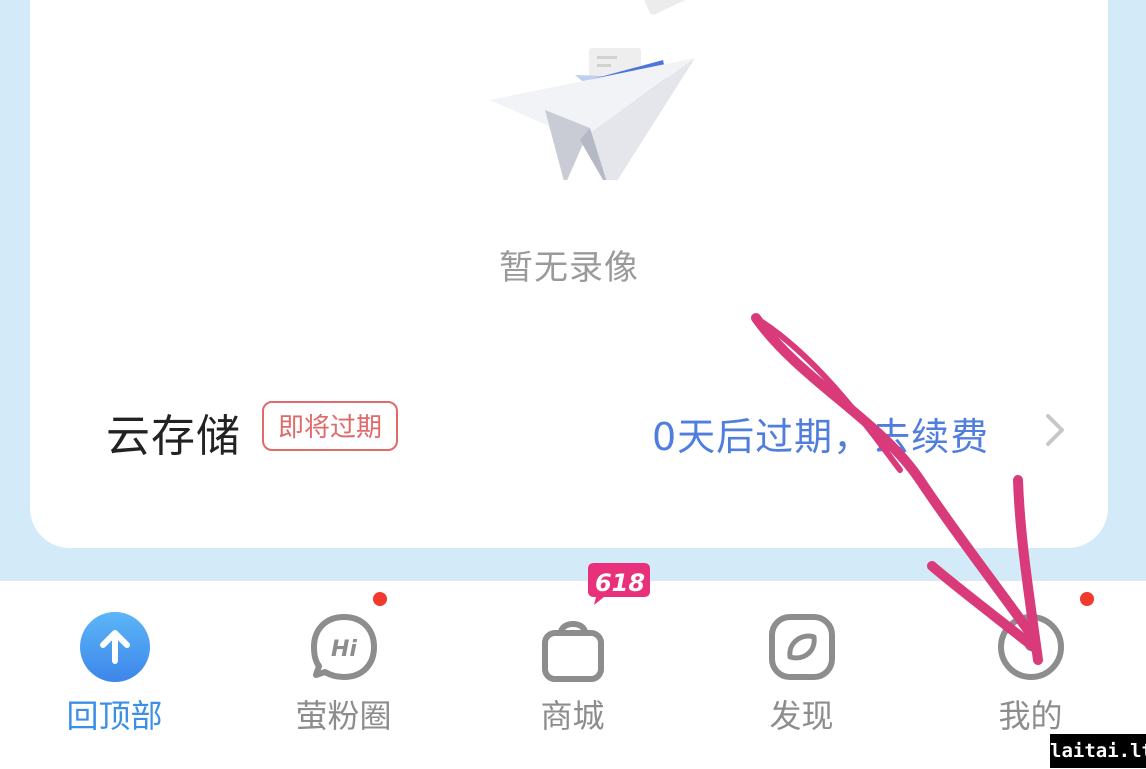  What do you see at coordinates (1054, 430) in the screenshot?
I see `chevron-right-icon` at bounding box center [1054, 430].